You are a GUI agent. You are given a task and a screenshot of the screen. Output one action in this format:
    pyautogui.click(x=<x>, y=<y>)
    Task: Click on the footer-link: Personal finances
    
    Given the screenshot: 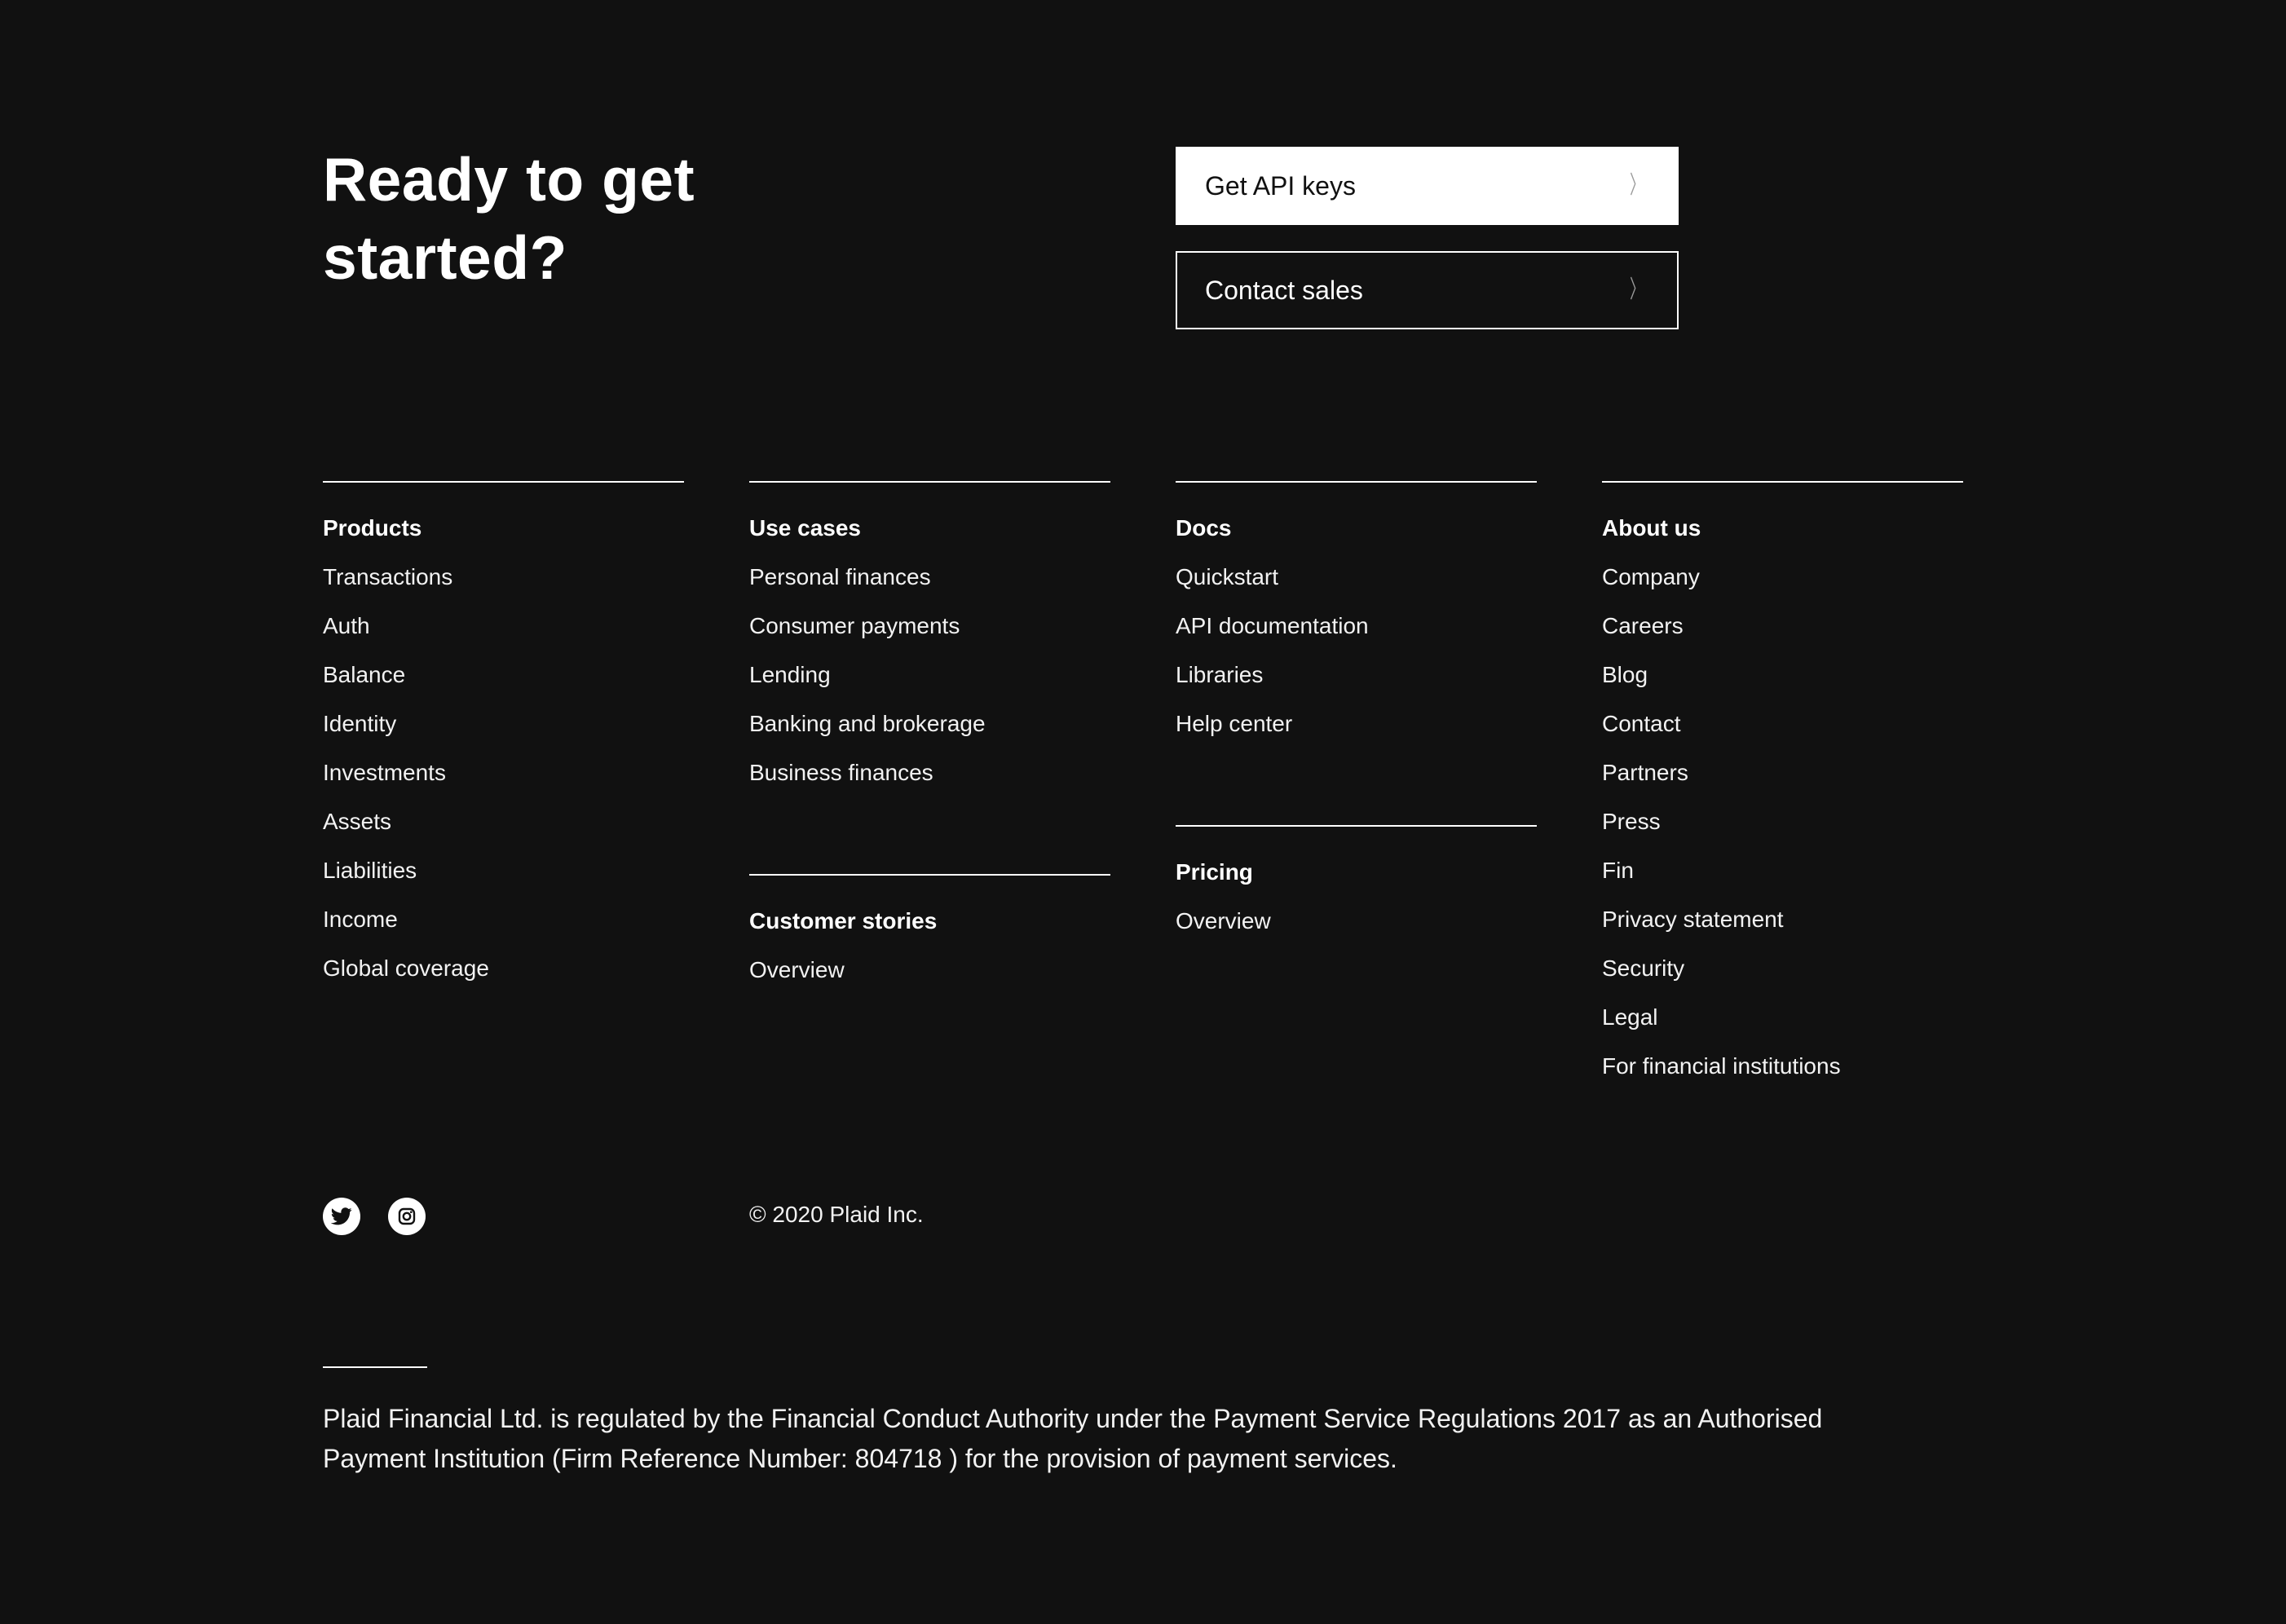 What is the action you would take?
    pyautogui.click(x=929, y=577)
    